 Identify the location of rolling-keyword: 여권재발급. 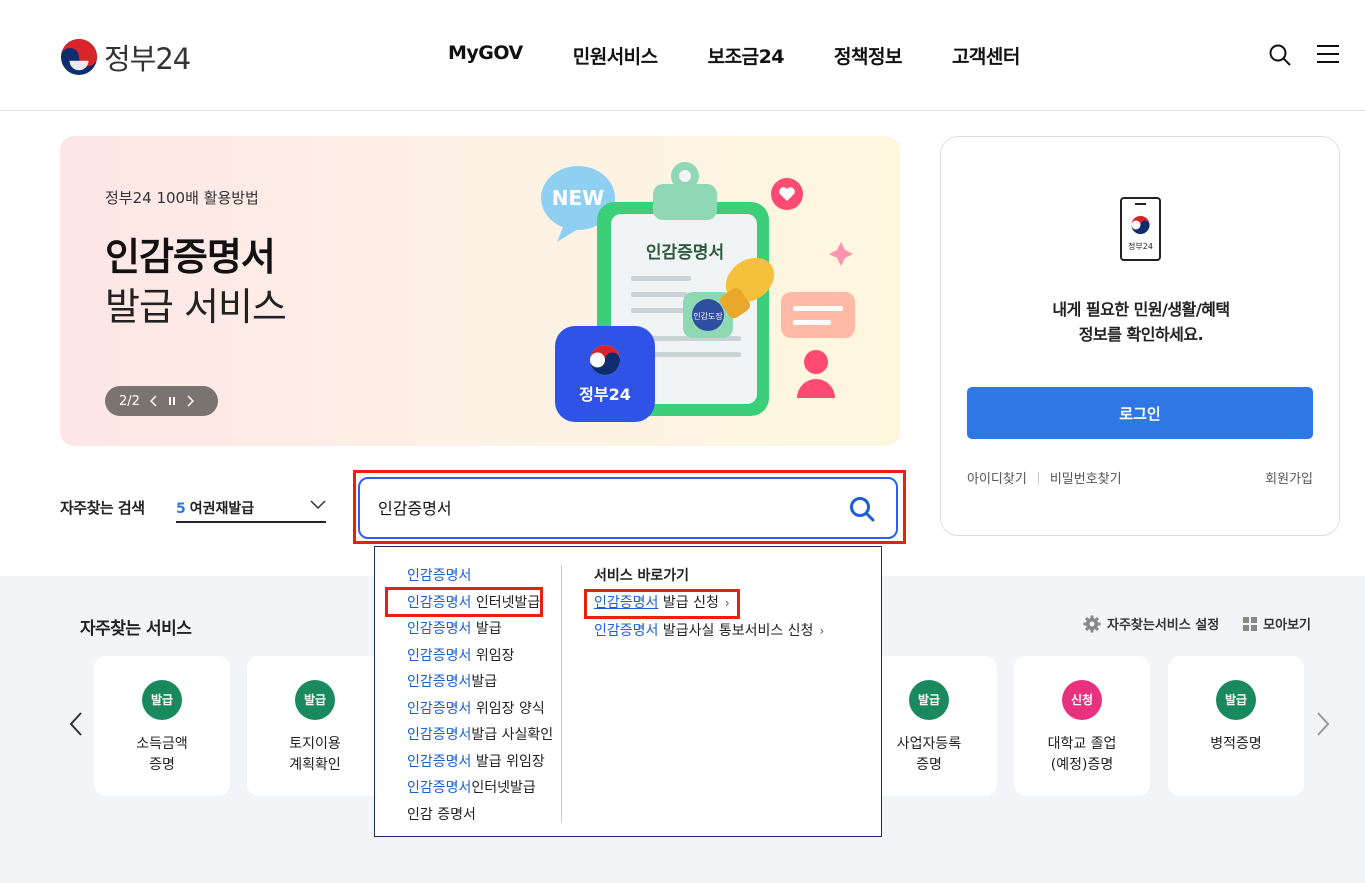
(222, 509).